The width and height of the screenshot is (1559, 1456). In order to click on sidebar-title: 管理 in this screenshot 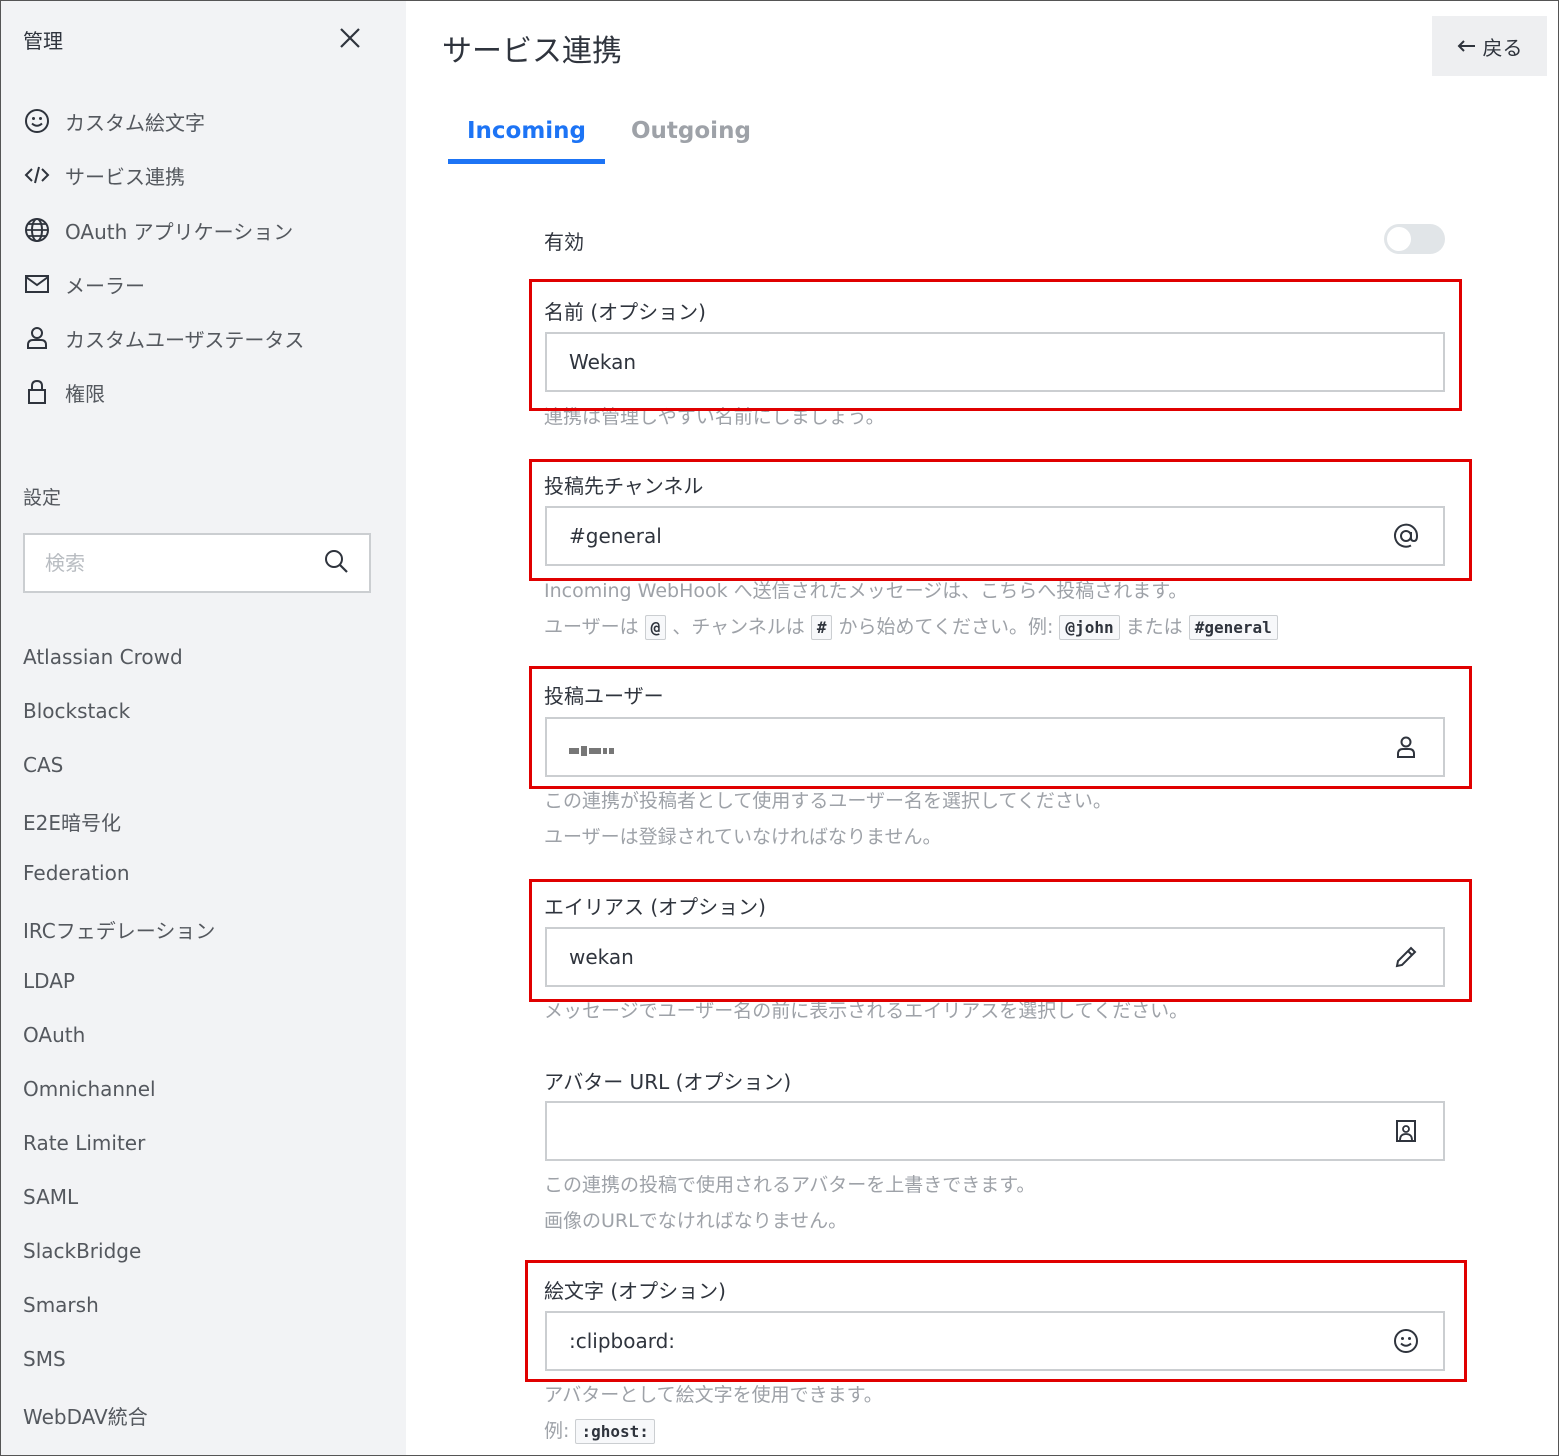, I will do `click(43, 41)`.